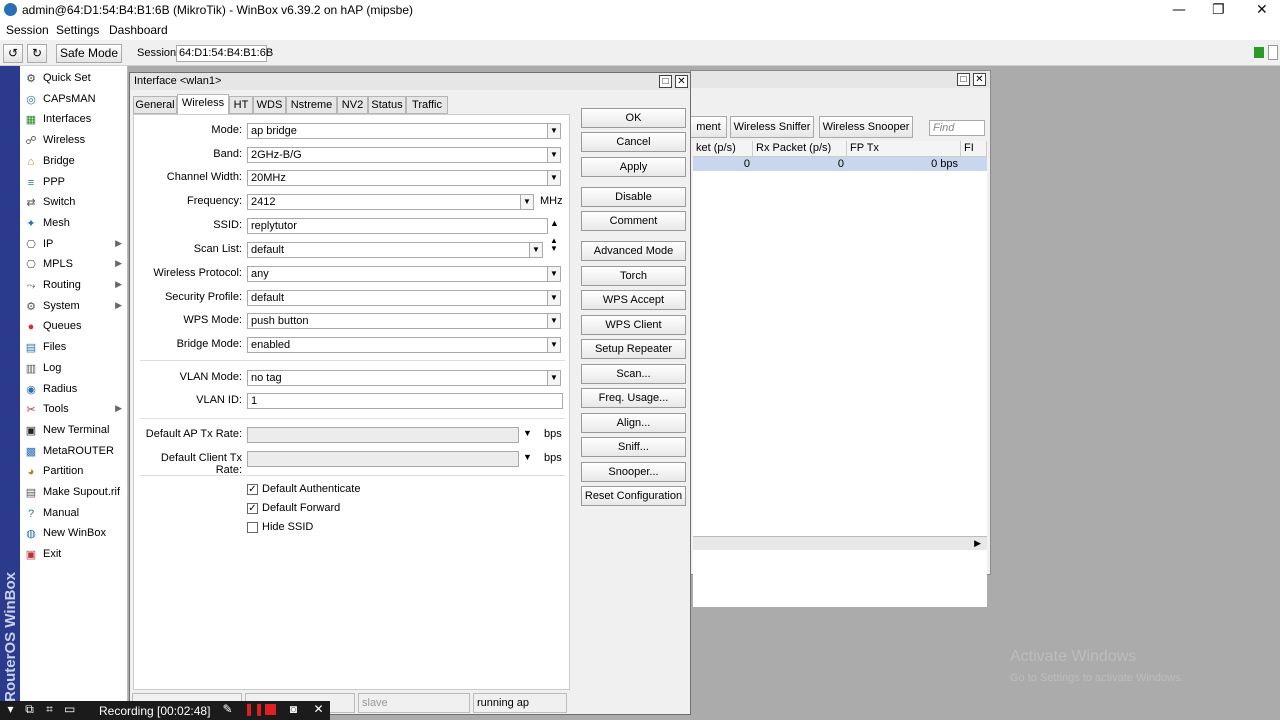 Image resolution: width=1280 pixels, height=720 pixels. I want to click on column-header: Rx Packet (p/s), so click(800, 149).